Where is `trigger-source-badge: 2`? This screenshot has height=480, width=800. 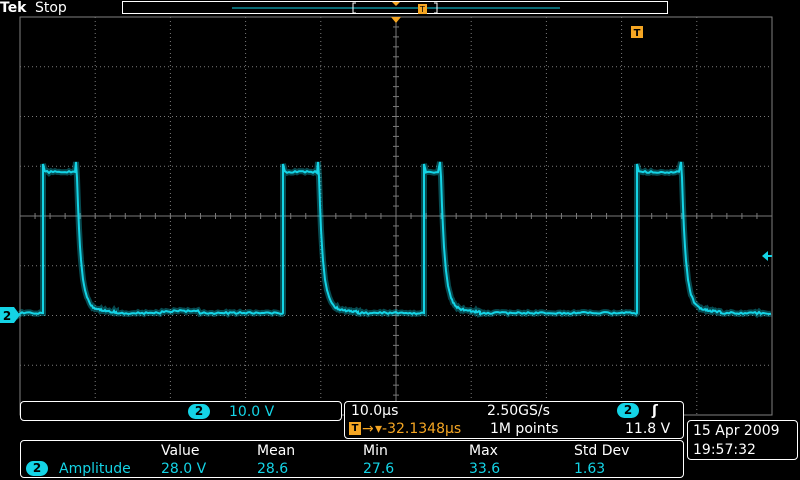 trigger-source-badge: 2 is located at coordinates (628, 410).